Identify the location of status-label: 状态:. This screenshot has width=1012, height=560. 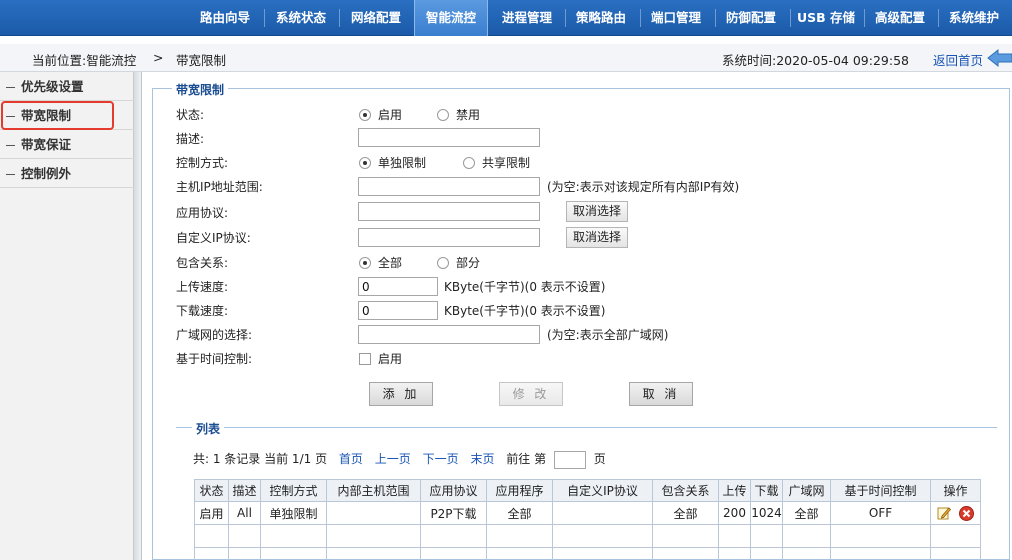
(190, 115).